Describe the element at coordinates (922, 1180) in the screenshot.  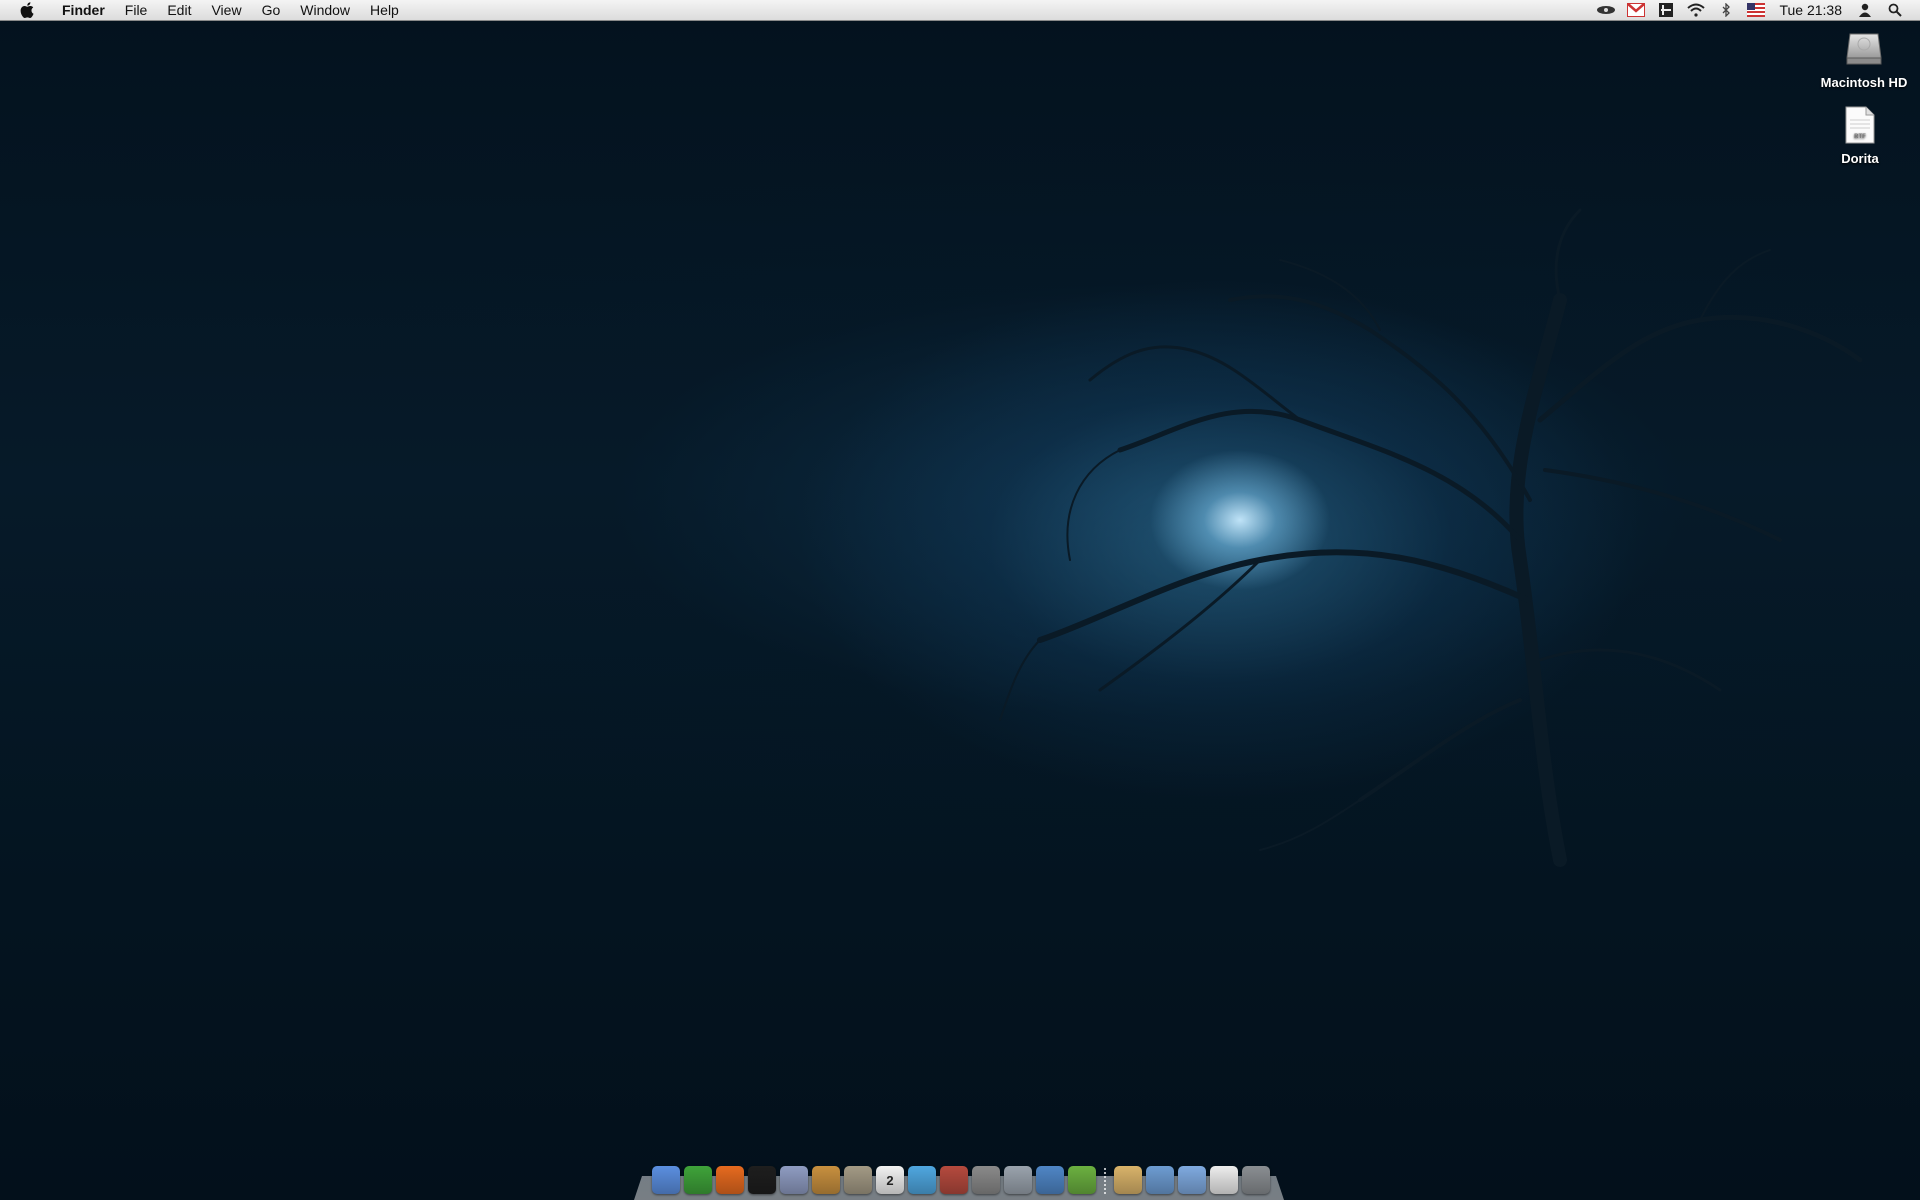
I see `itunes-icon` at that location.